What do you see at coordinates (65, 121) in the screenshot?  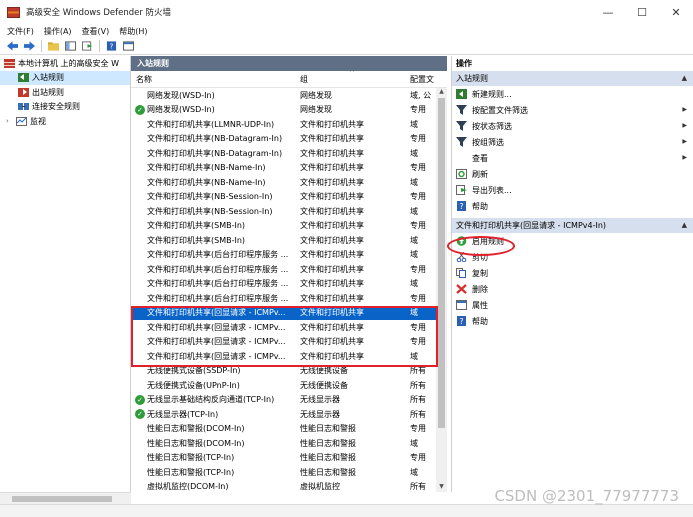 I see `tree-item-monitoring: › 监视` at bounding box center [65, 121].